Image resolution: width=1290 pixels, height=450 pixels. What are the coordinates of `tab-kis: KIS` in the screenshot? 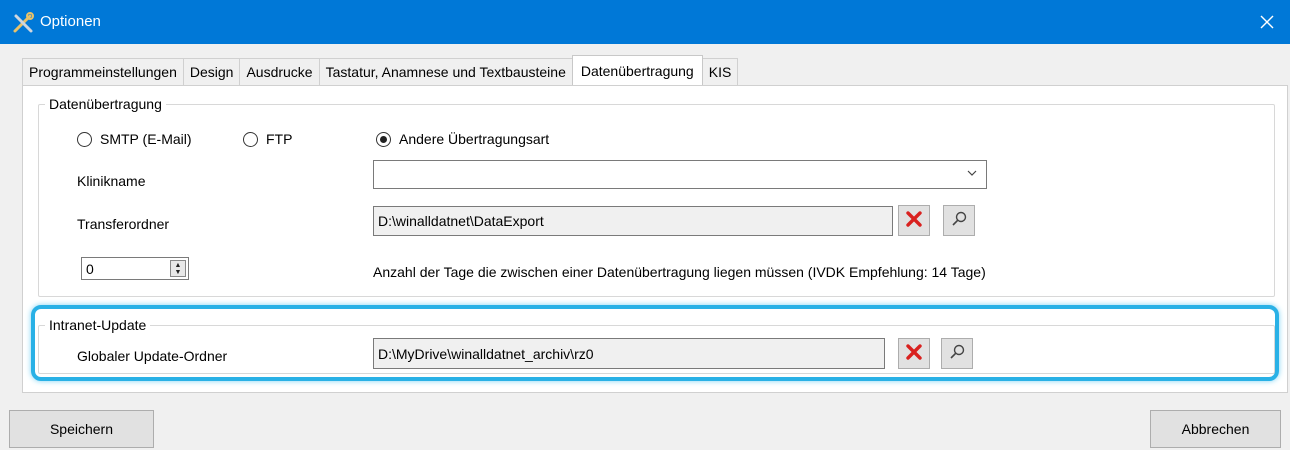 It's located at (720, 71).